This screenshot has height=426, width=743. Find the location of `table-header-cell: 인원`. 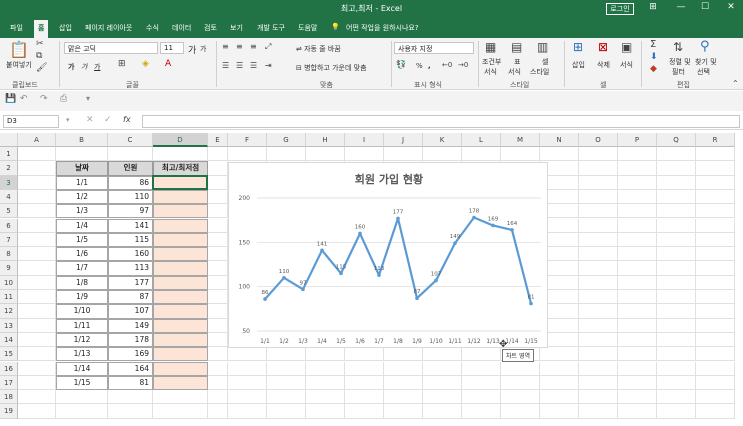

table-header-cell: 인원 is located at coordinates (130, 168).